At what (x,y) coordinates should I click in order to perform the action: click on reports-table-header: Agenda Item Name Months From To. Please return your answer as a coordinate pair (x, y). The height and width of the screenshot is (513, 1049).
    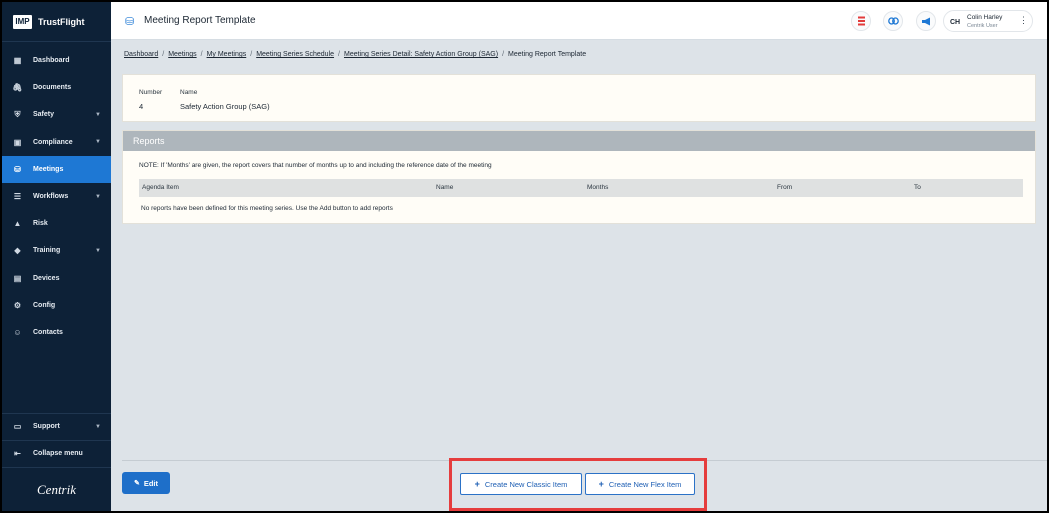
    Looking at the image, I should click on (581, 188).